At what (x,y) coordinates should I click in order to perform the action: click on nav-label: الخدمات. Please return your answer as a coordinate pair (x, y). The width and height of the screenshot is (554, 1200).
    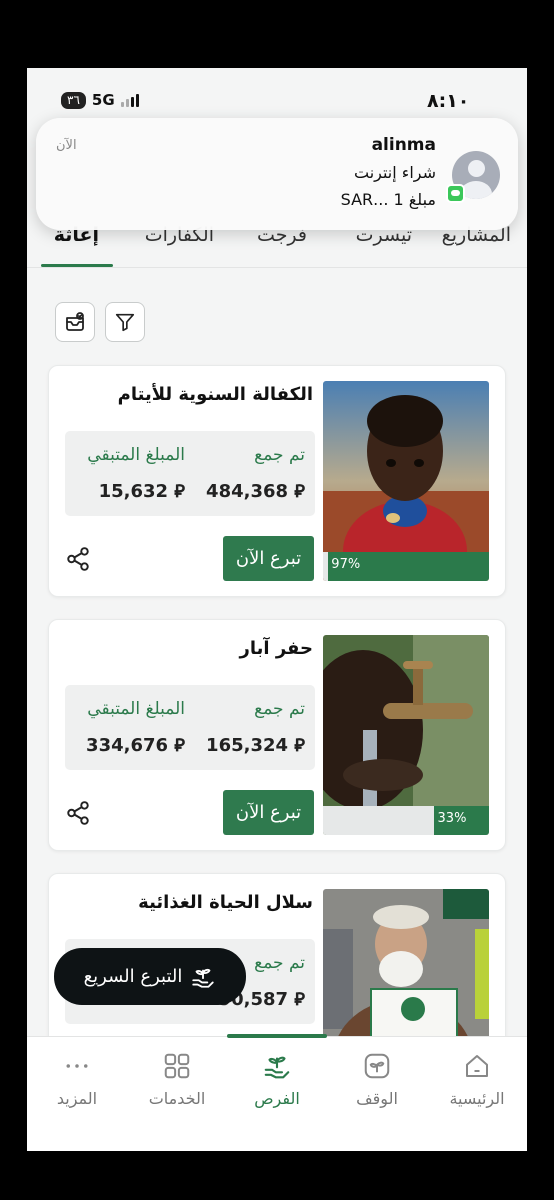
    Looking at the image, I should click on (177, 1098).